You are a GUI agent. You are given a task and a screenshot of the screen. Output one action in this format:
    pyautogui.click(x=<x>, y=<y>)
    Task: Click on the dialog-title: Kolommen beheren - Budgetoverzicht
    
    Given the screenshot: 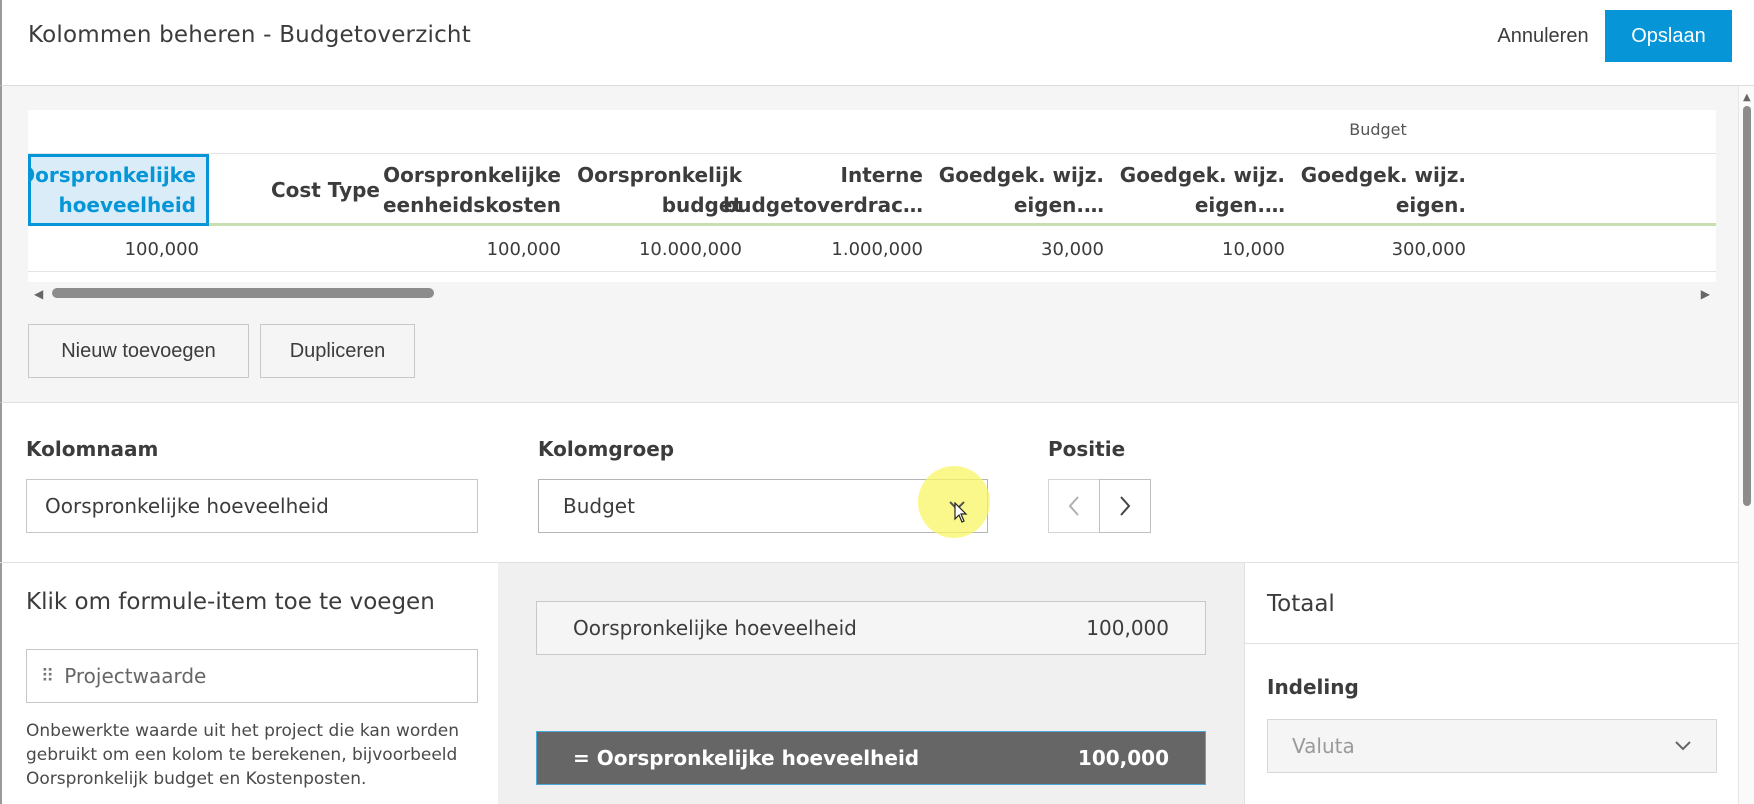 What is the action you would take?
    pyautogui.click(x=249, y=35)
    